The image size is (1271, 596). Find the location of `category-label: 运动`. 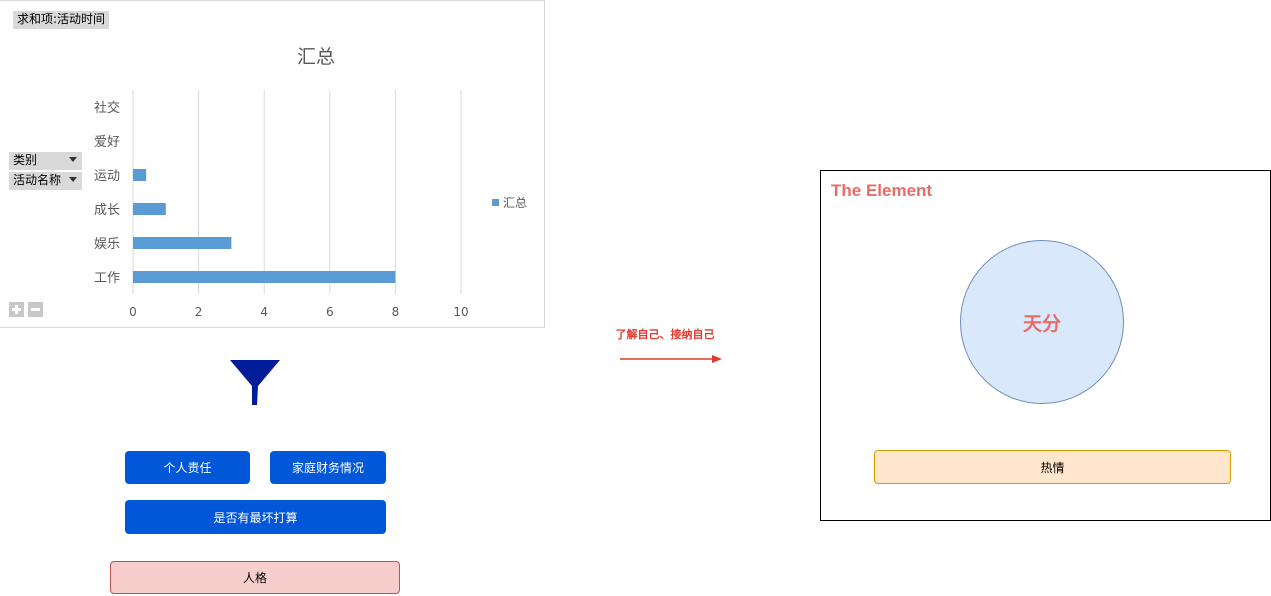

category-label: 运动 is located at coordinates (107, 176).